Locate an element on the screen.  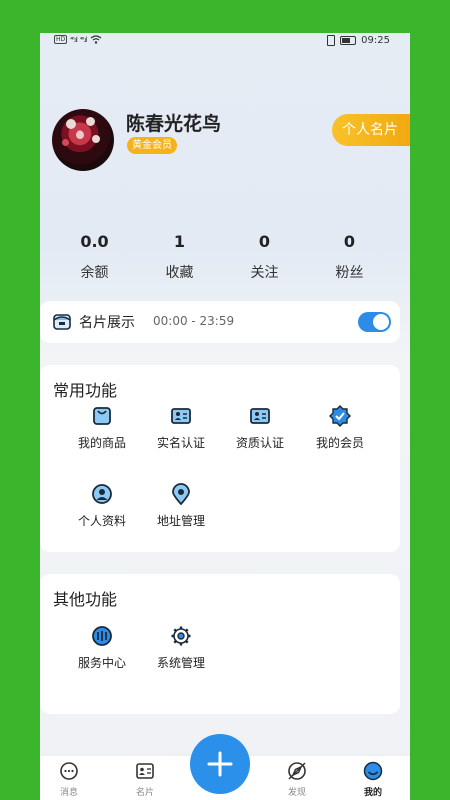
message-icon is located at coordinates (69, 771).